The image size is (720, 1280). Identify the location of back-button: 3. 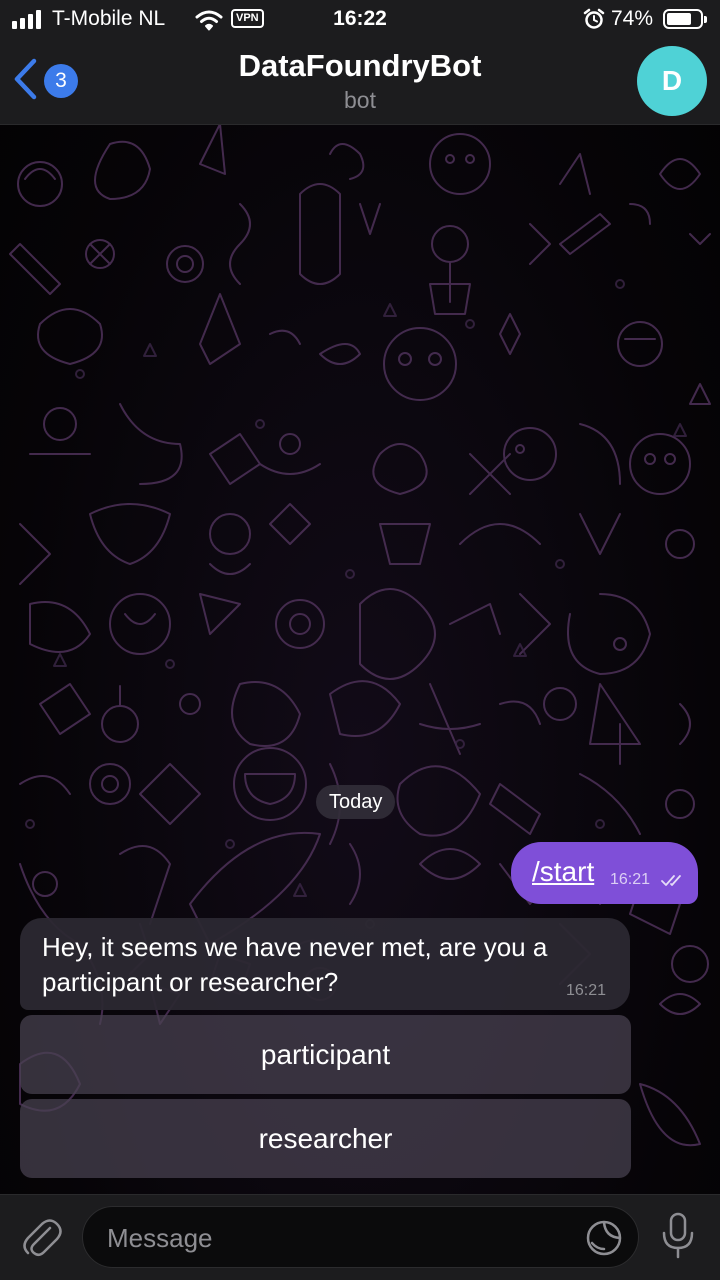
(44, 81).